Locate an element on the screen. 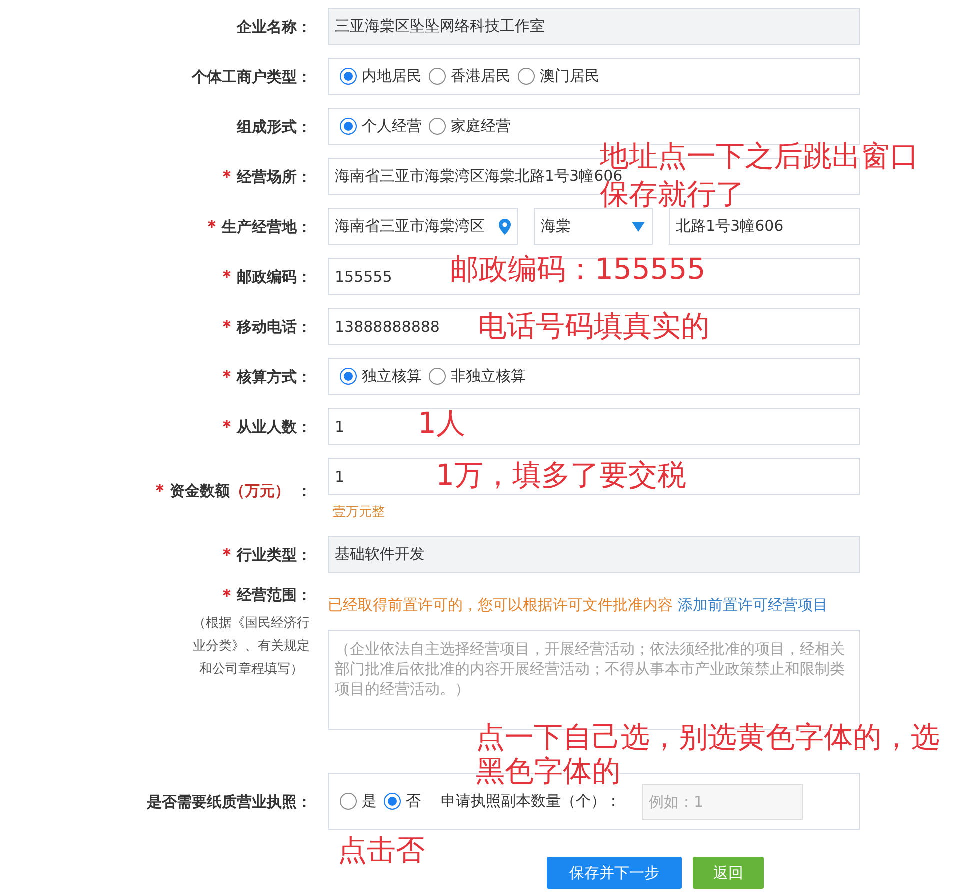 This screenshot has height=893, width=958. location-pin-icon is located at coordinates (505, 227).